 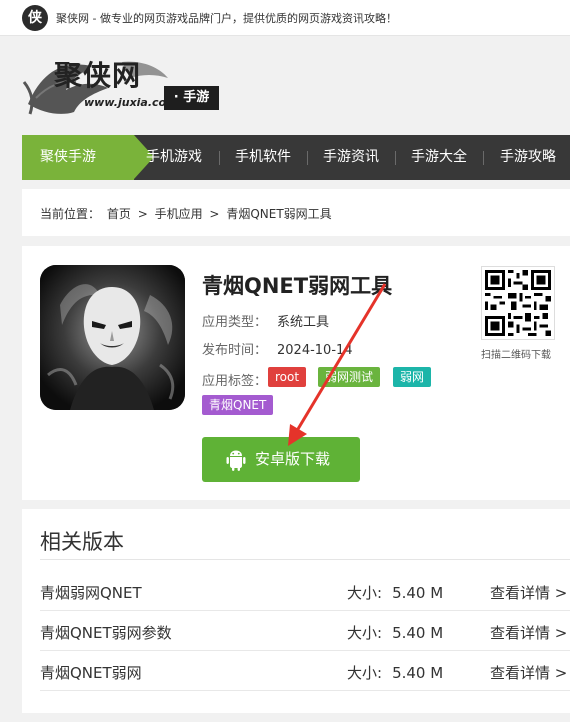 What do you see at coordinates (297, 286) in the screenshot?
I see `app-title: 青烟QNET弱网工具` at bounding box center [297, 286].